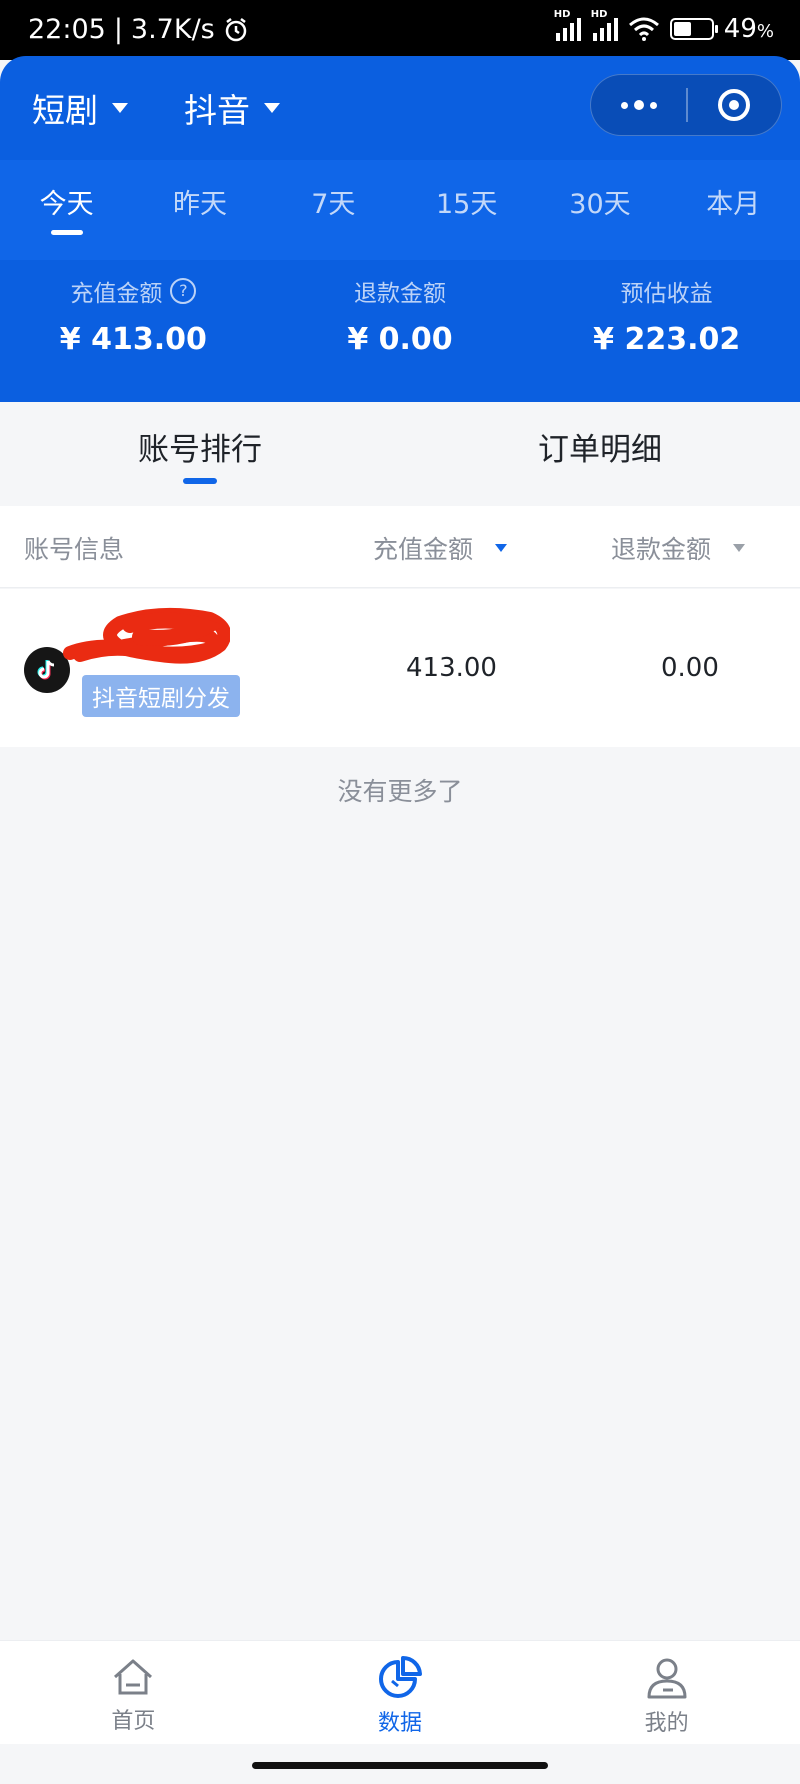 The height and width of the screenshot is (1784, 800). I want to click on status-bar: 22:05 | 3.7K/s HD HD 49%, so click(400, 30).